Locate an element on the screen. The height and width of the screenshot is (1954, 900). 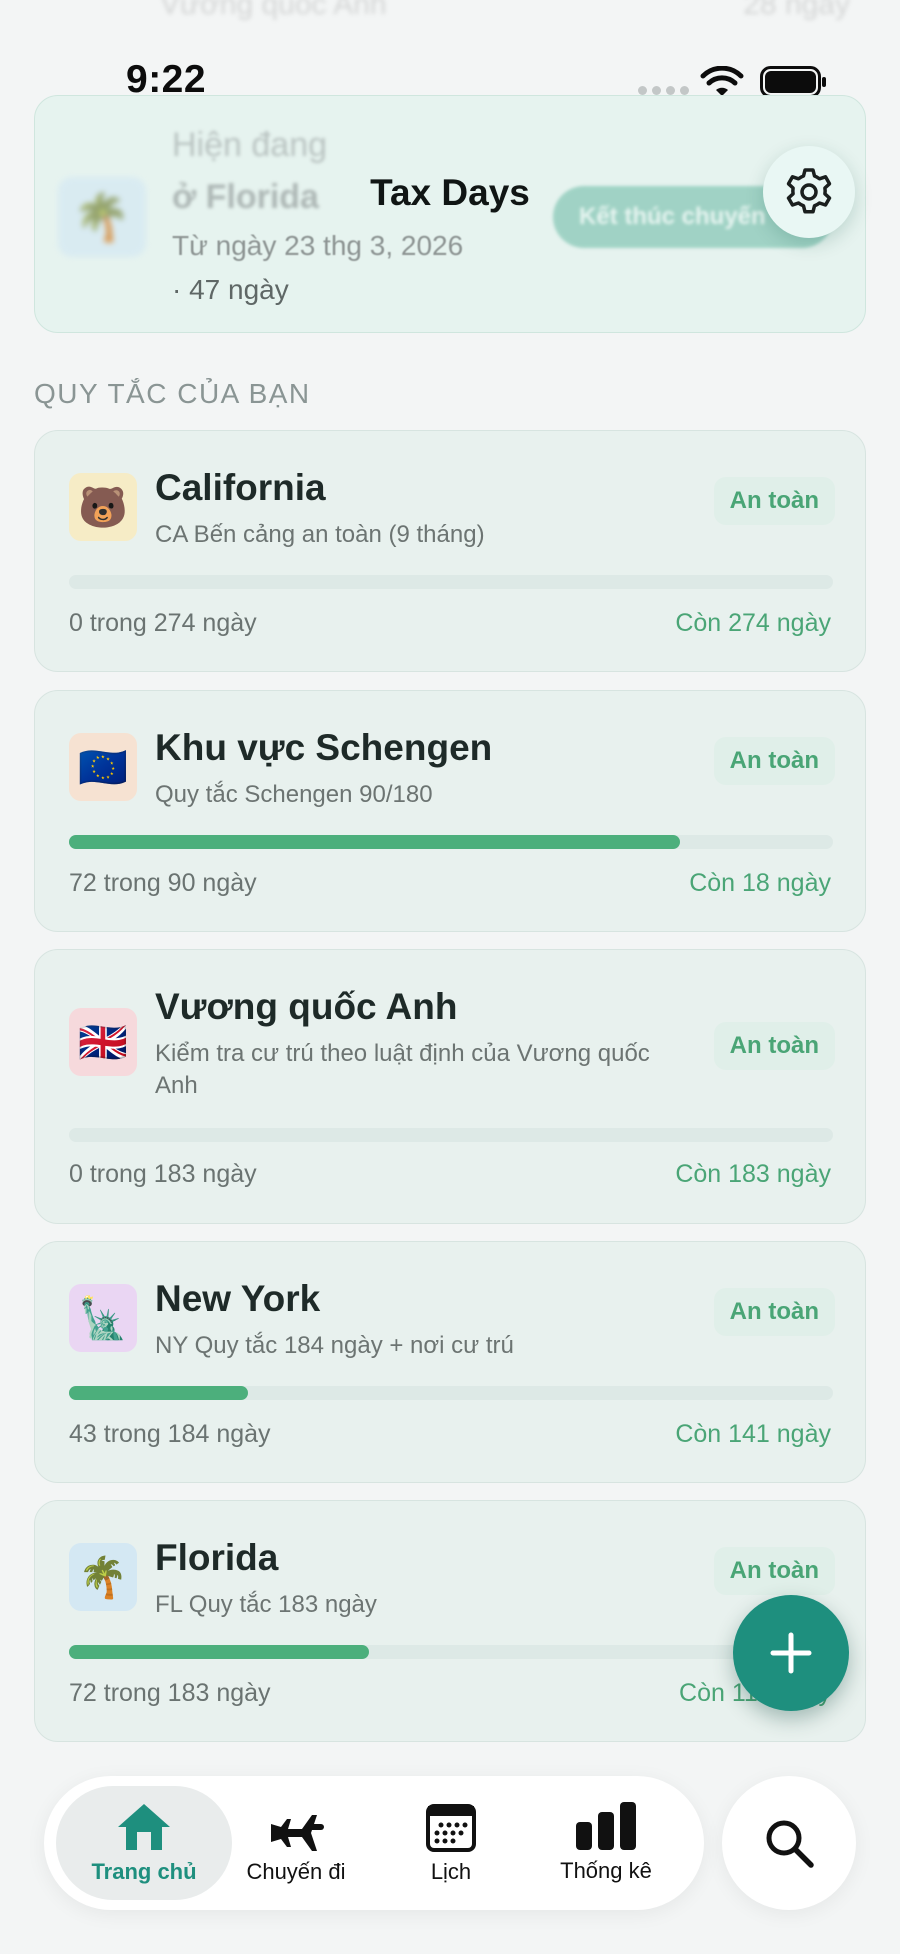
rule-description: FL Quy tắc 183 ngày is located at coordinates (266, 1604).